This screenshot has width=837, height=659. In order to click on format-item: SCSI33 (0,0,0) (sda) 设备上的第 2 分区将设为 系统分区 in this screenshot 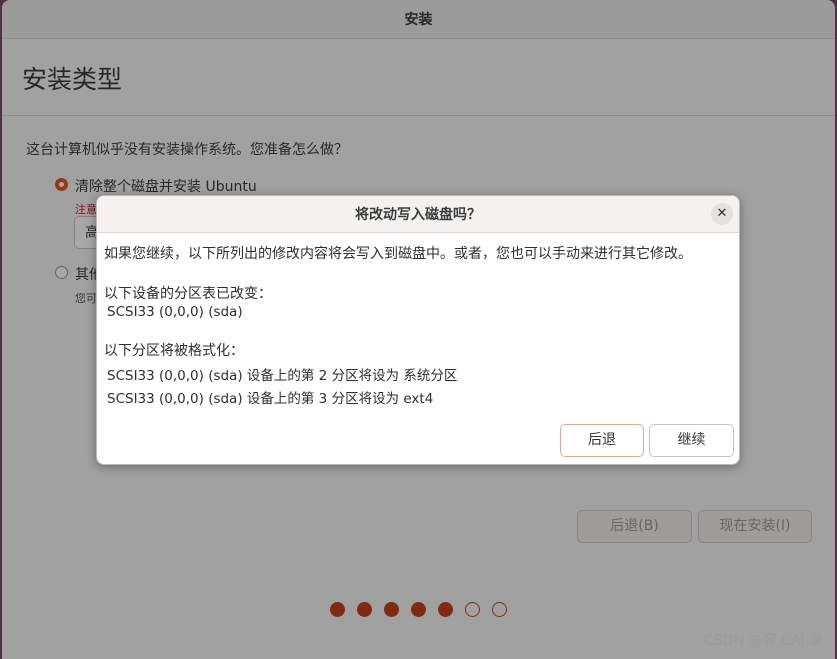, I will do `click(282, 376)`.